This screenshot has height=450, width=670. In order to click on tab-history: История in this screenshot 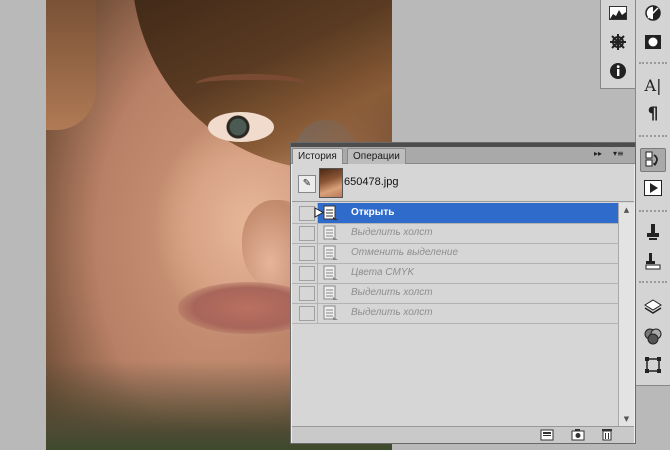, I will do `click(317, 156)`.